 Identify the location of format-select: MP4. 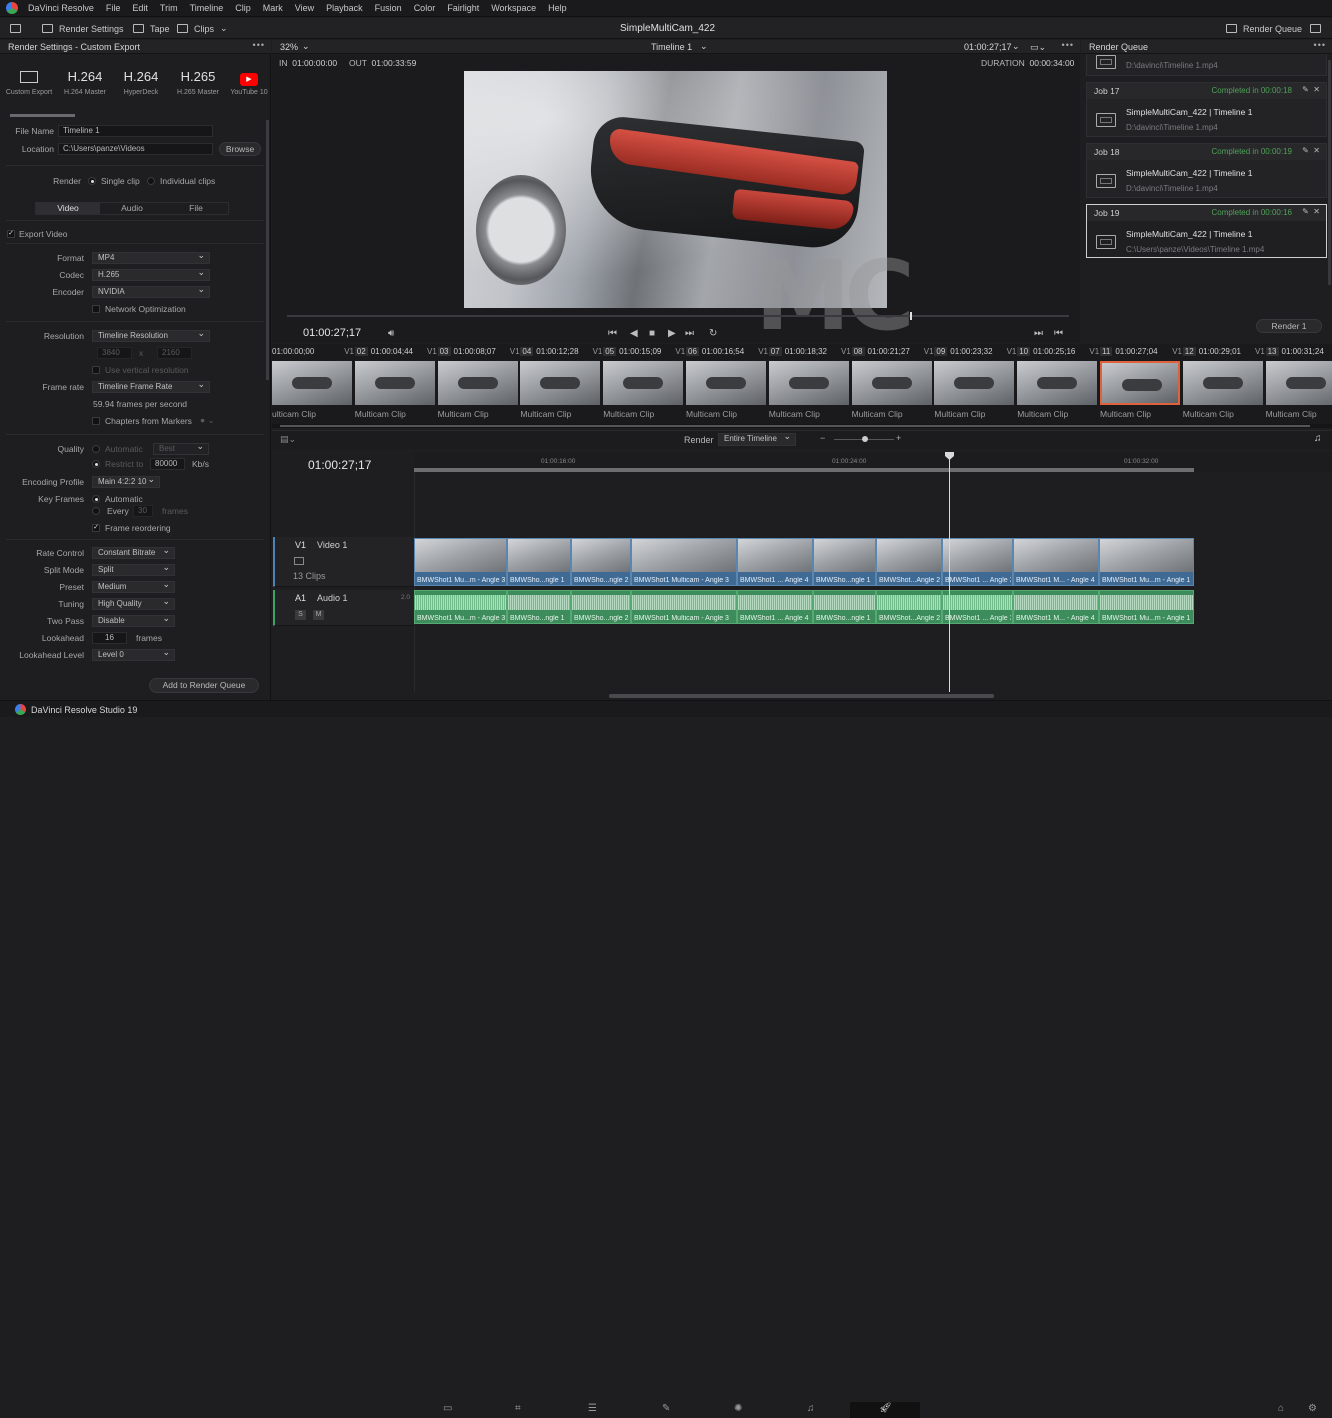
(151, 257).